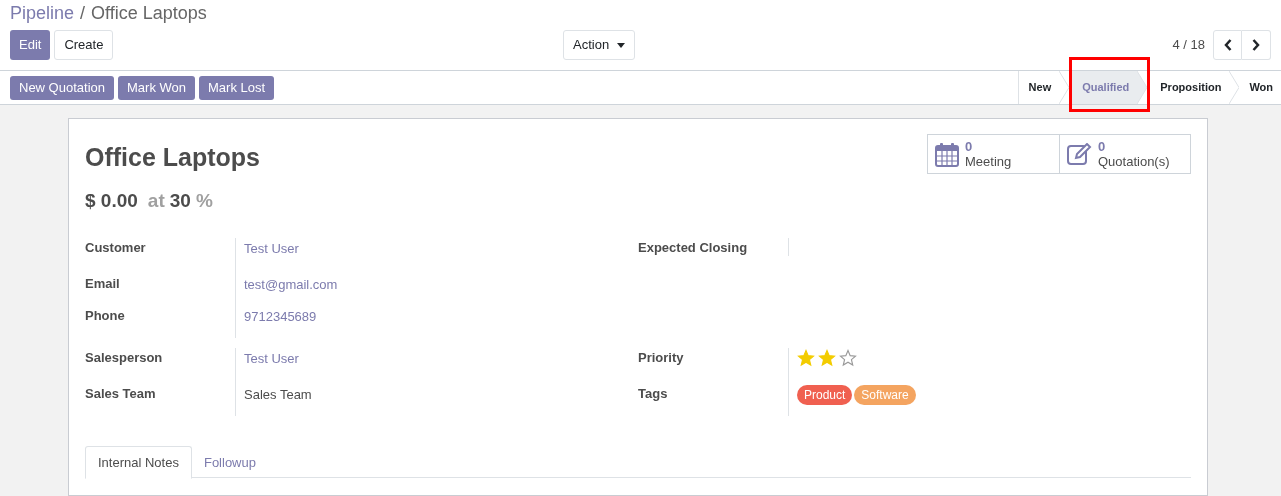  Describe the element at coordinates (138, 462) in the screenshot. I see `notebook-tab: Internal Notes` at that location.